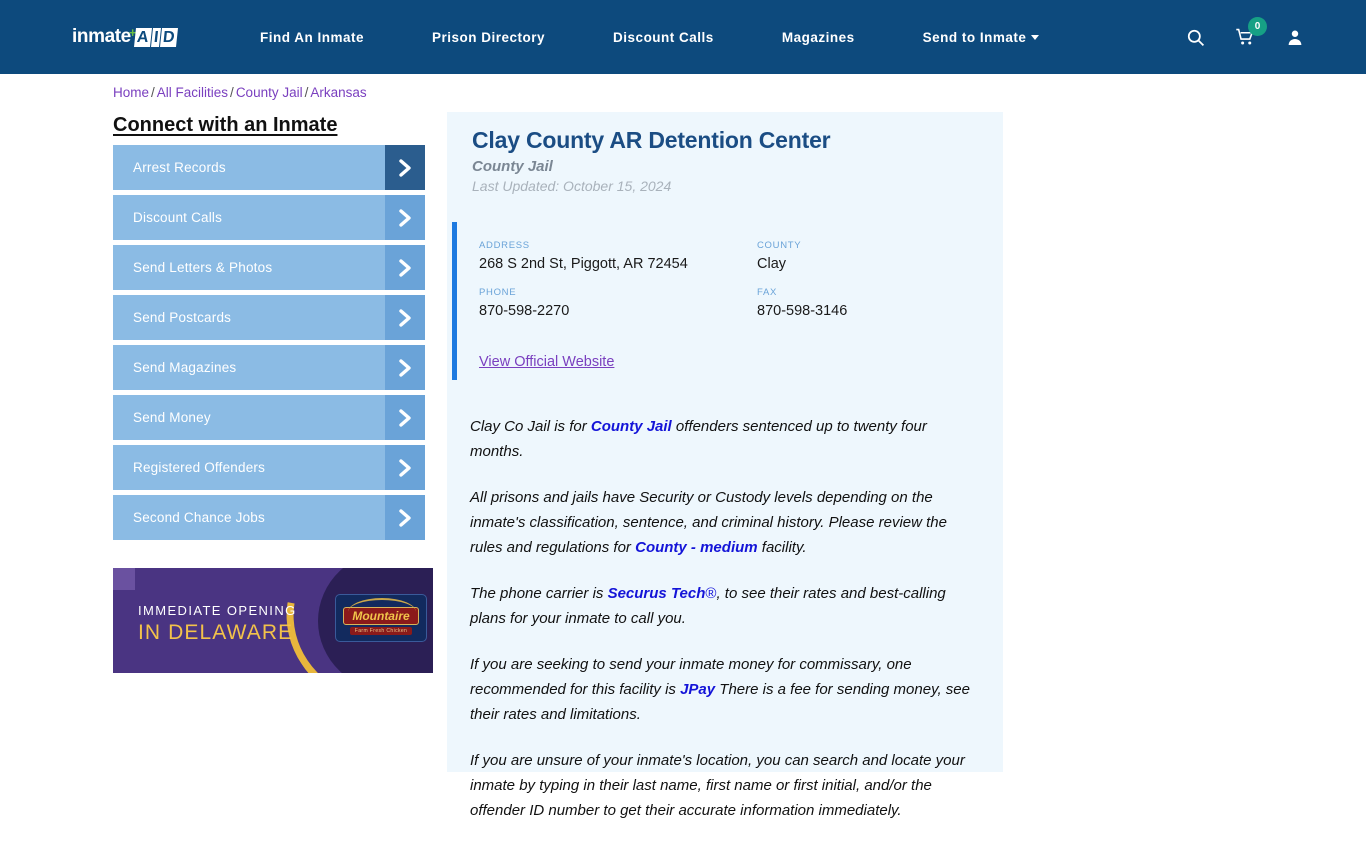 Image resolution: width=1366 pixels, height=844 pixels. Describe the element at coordinates (779, 245) in the screenshot. I see `info-label-county: COUNTY` at that location.